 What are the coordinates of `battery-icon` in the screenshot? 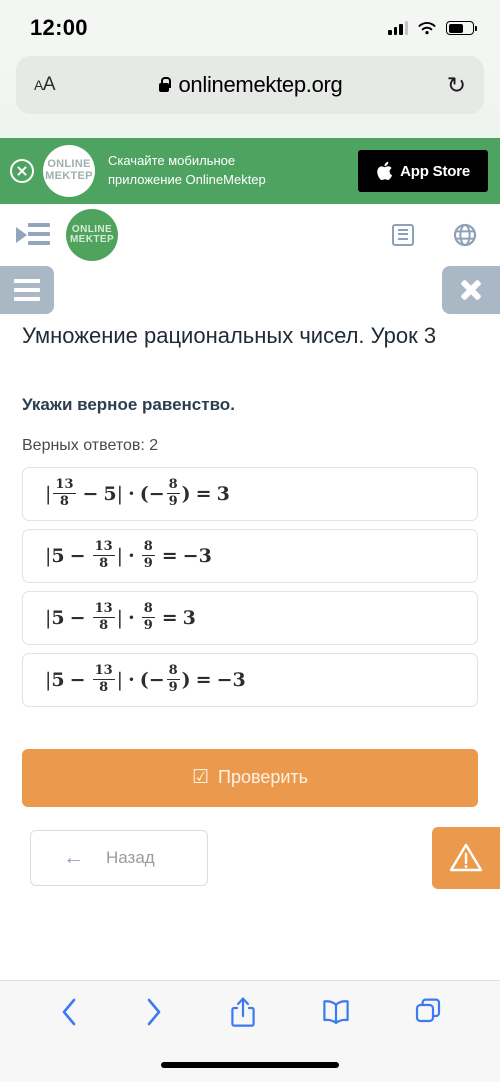 It's located at (461, 28).